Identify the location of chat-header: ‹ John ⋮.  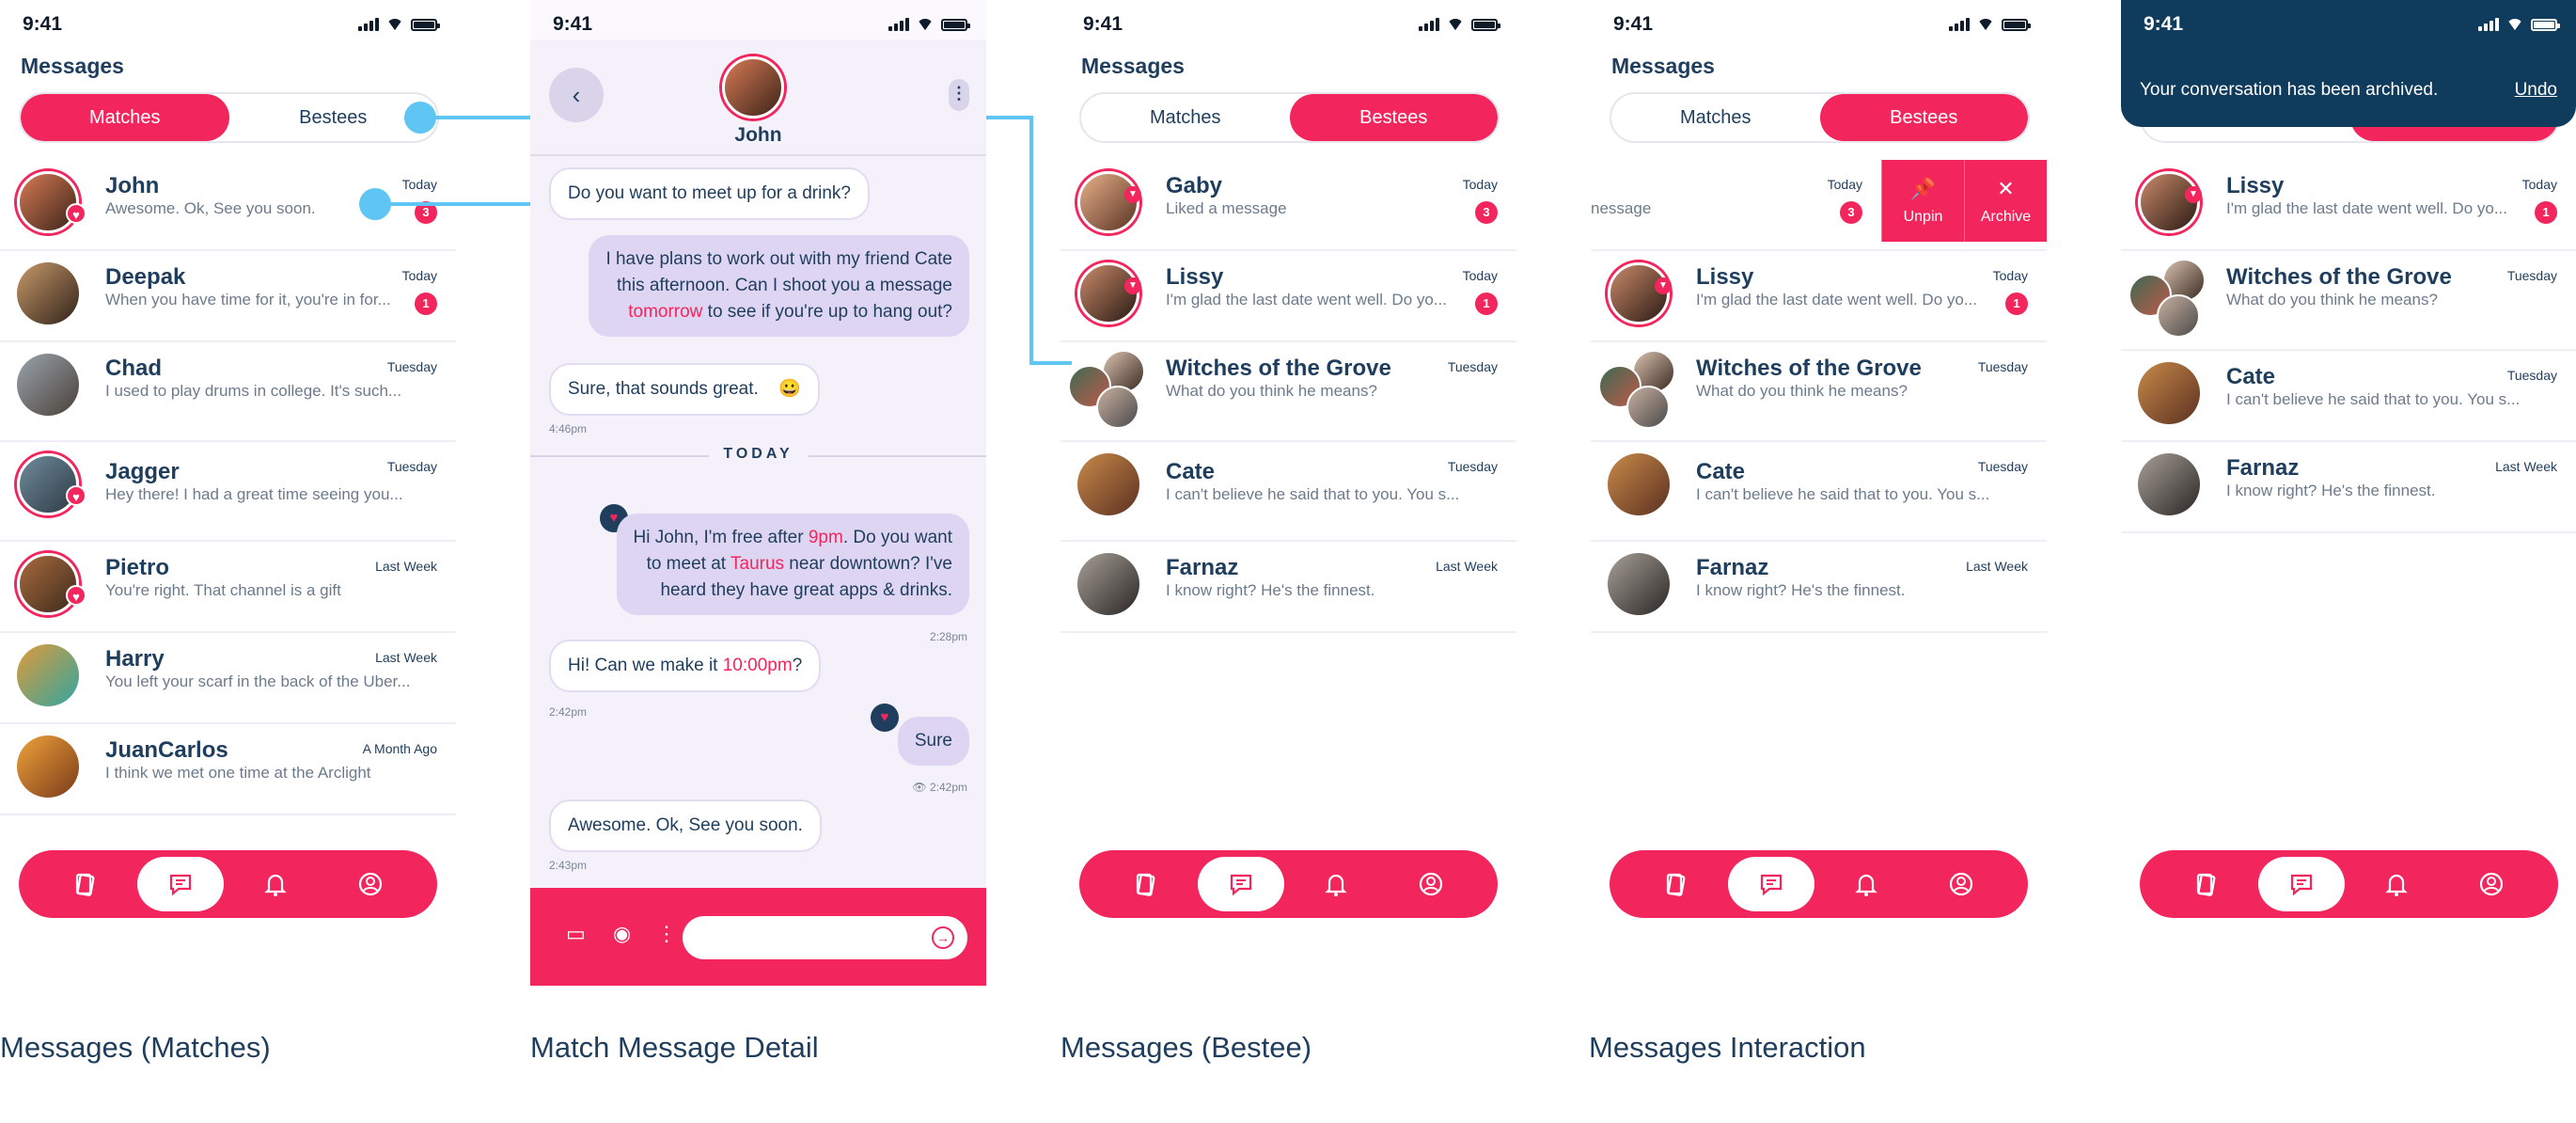
(758, 98).